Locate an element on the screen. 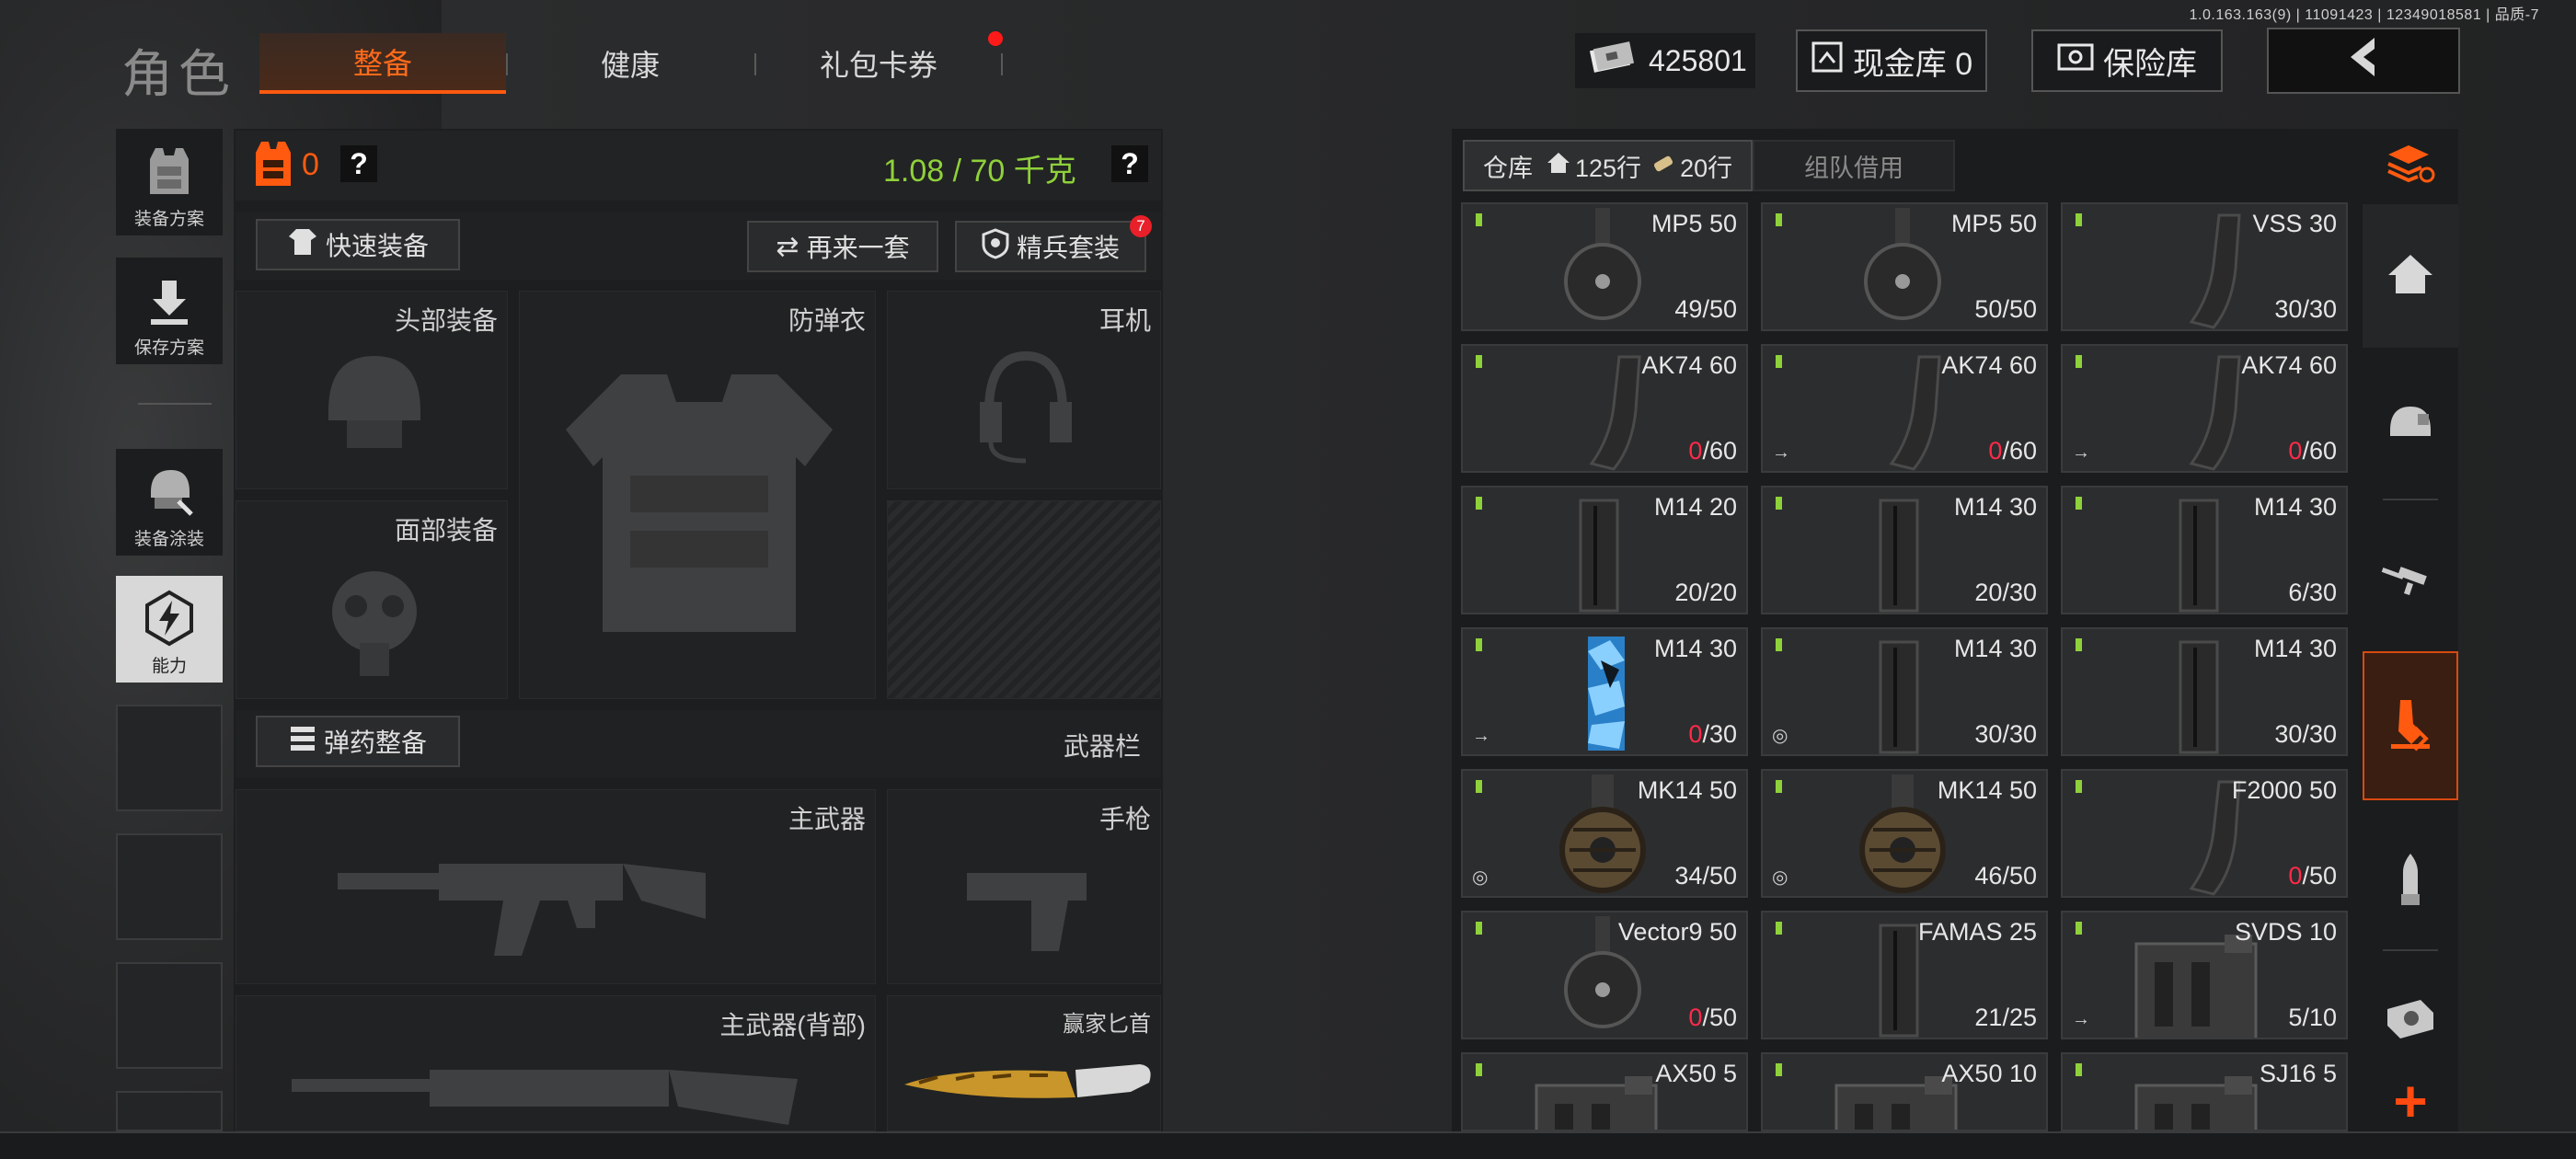 The width and height of the screenshot is (2576, 1159). refresh-icon: ⇄ is located at coordinates (787, 246).